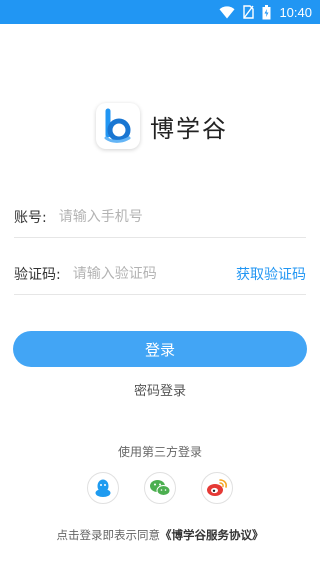  Describe the element at coordinates (295, 12) in the screenshot. I see `status-time: 10:40` at that location.